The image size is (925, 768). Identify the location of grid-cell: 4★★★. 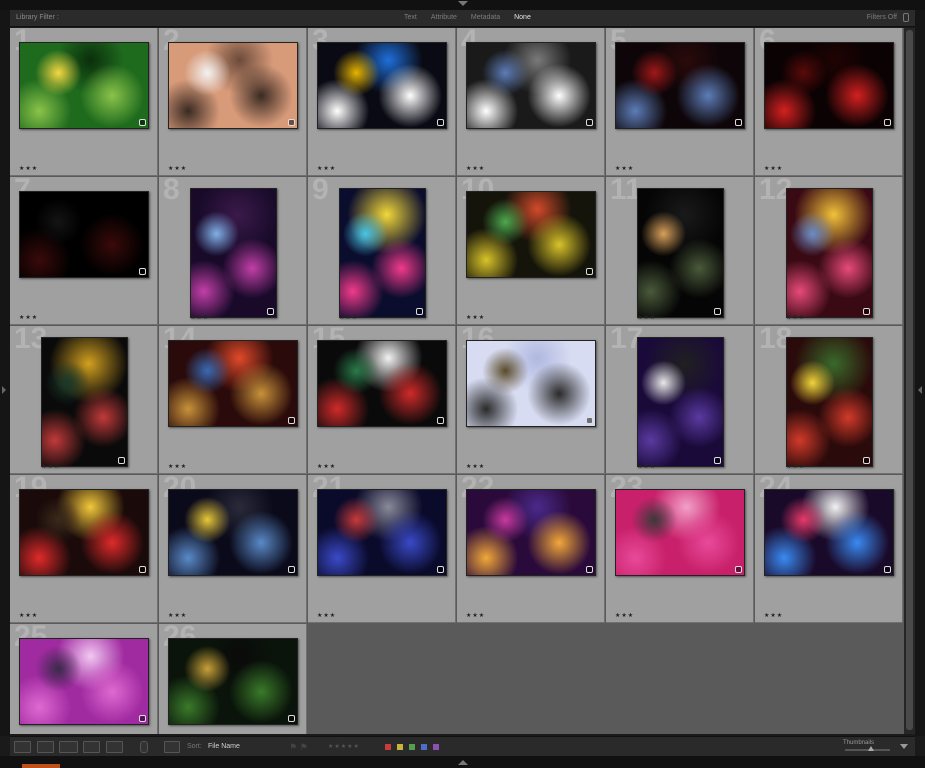
(531, 102).